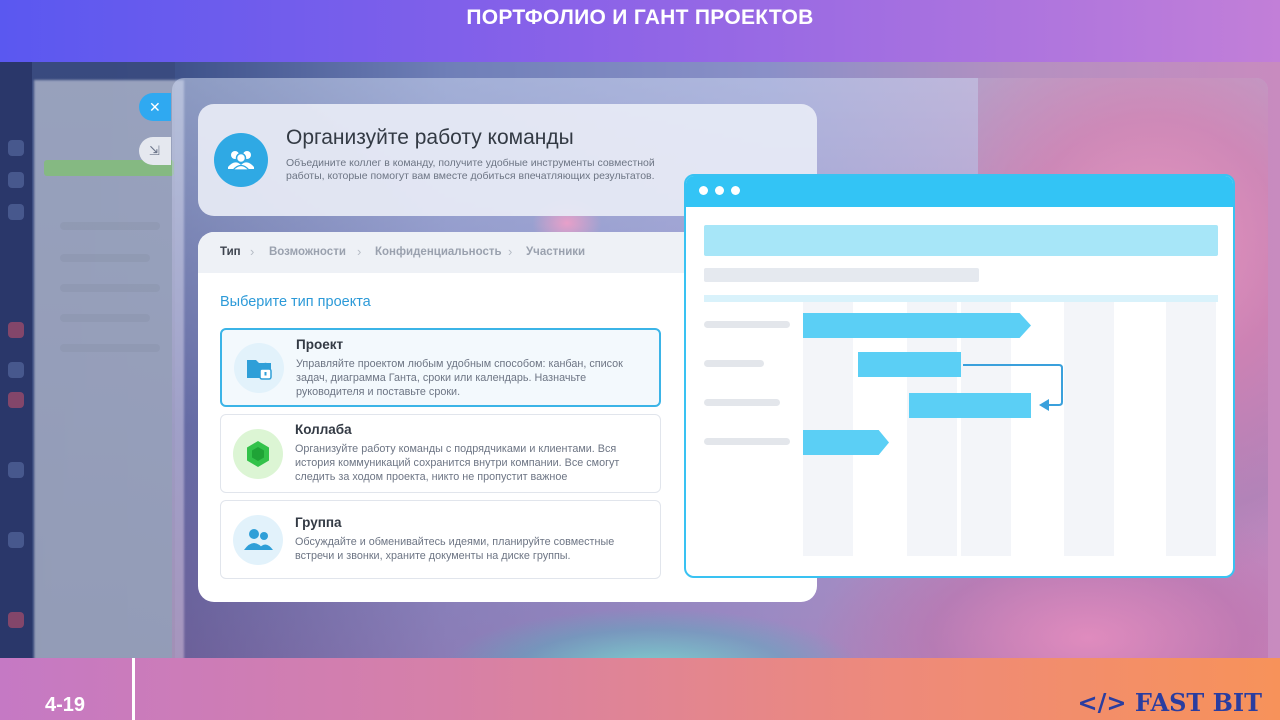 This screenshot has height=720, width=1280. Describe the element at coordinates (1169, 702) in the screenshot. I see `fastbit-logo: </> FAST BIT` at that location.